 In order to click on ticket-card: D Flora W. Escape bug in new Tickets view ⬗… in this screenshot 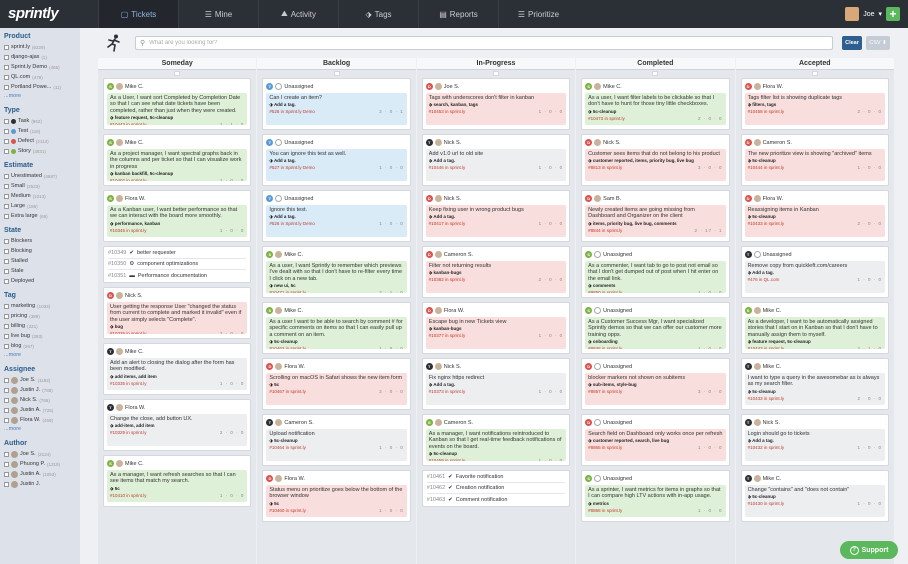, I will do `click(496, 328)`.